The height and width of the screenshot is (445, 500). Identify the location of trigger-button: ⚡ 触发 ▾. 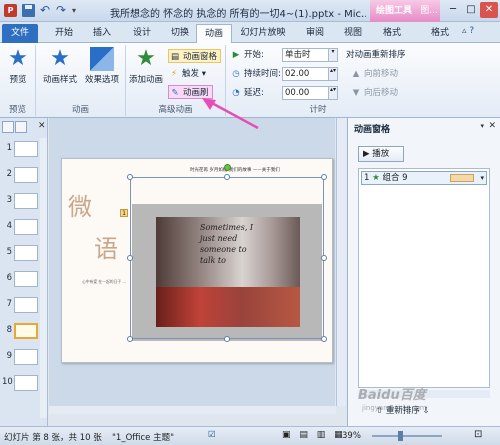
(187, 74).